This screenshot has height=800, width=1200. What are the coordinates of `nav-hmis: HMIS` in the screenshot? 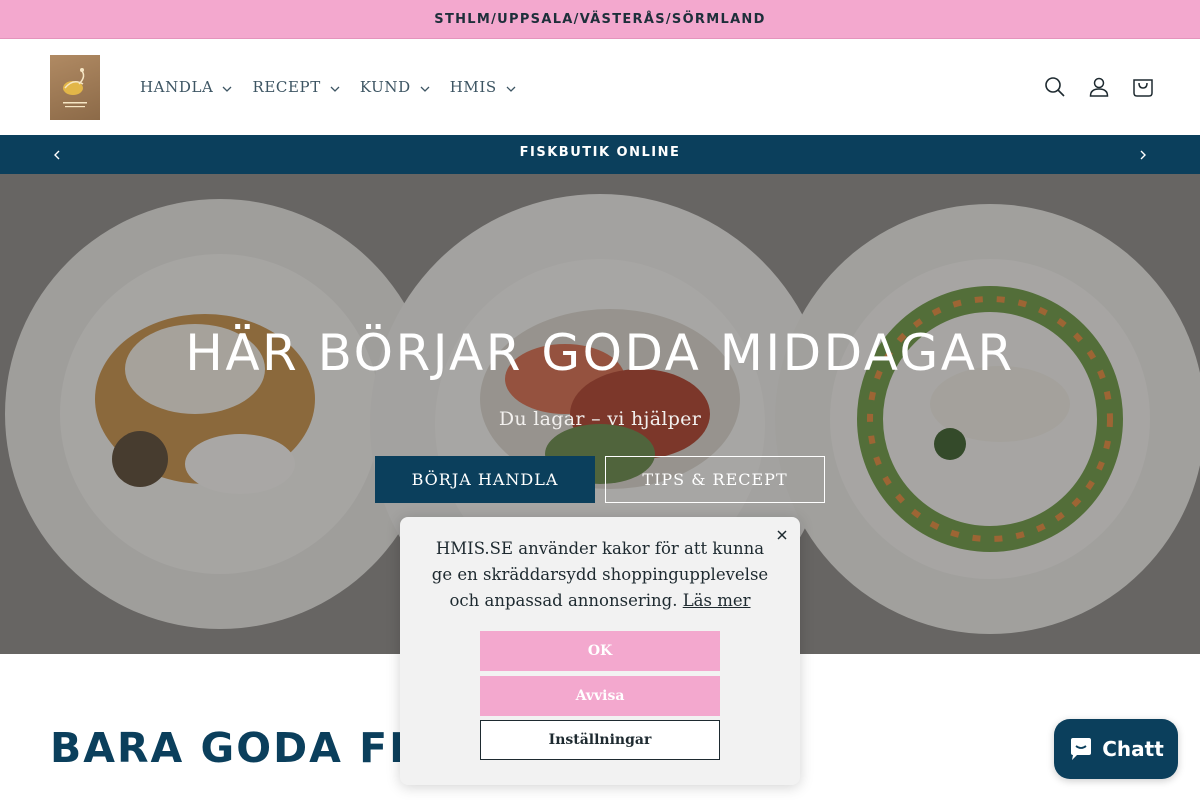 It's located at (483, 87).